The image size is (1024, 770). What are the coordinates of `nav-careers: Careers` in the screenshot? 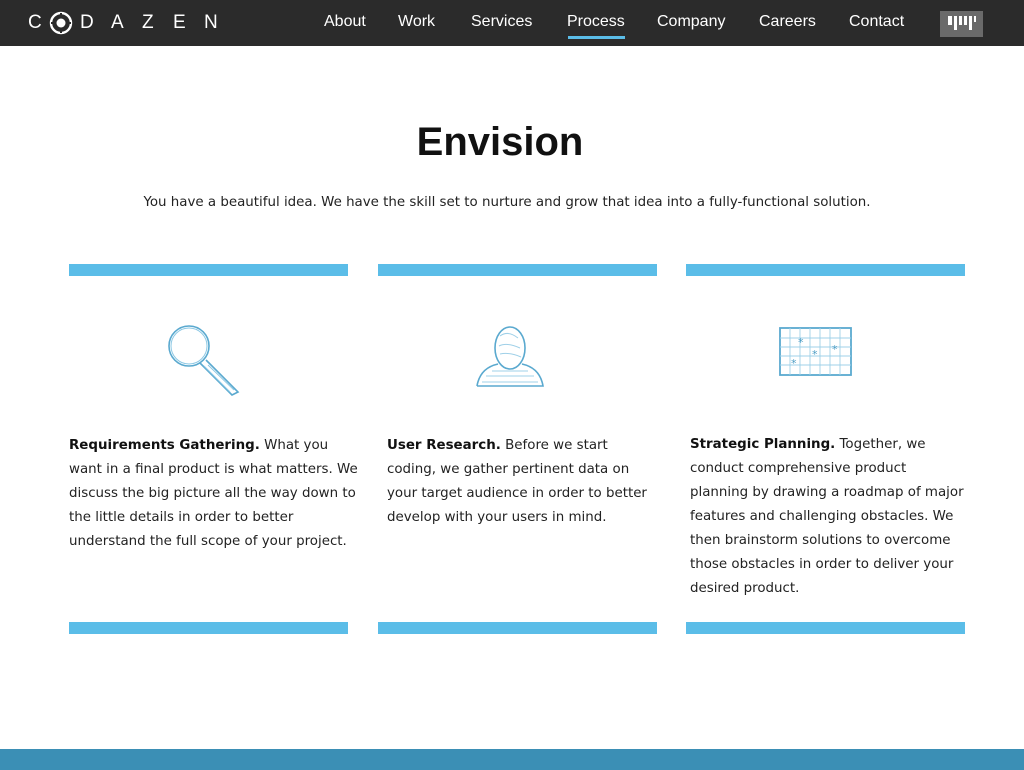 It's located at (787, 22).